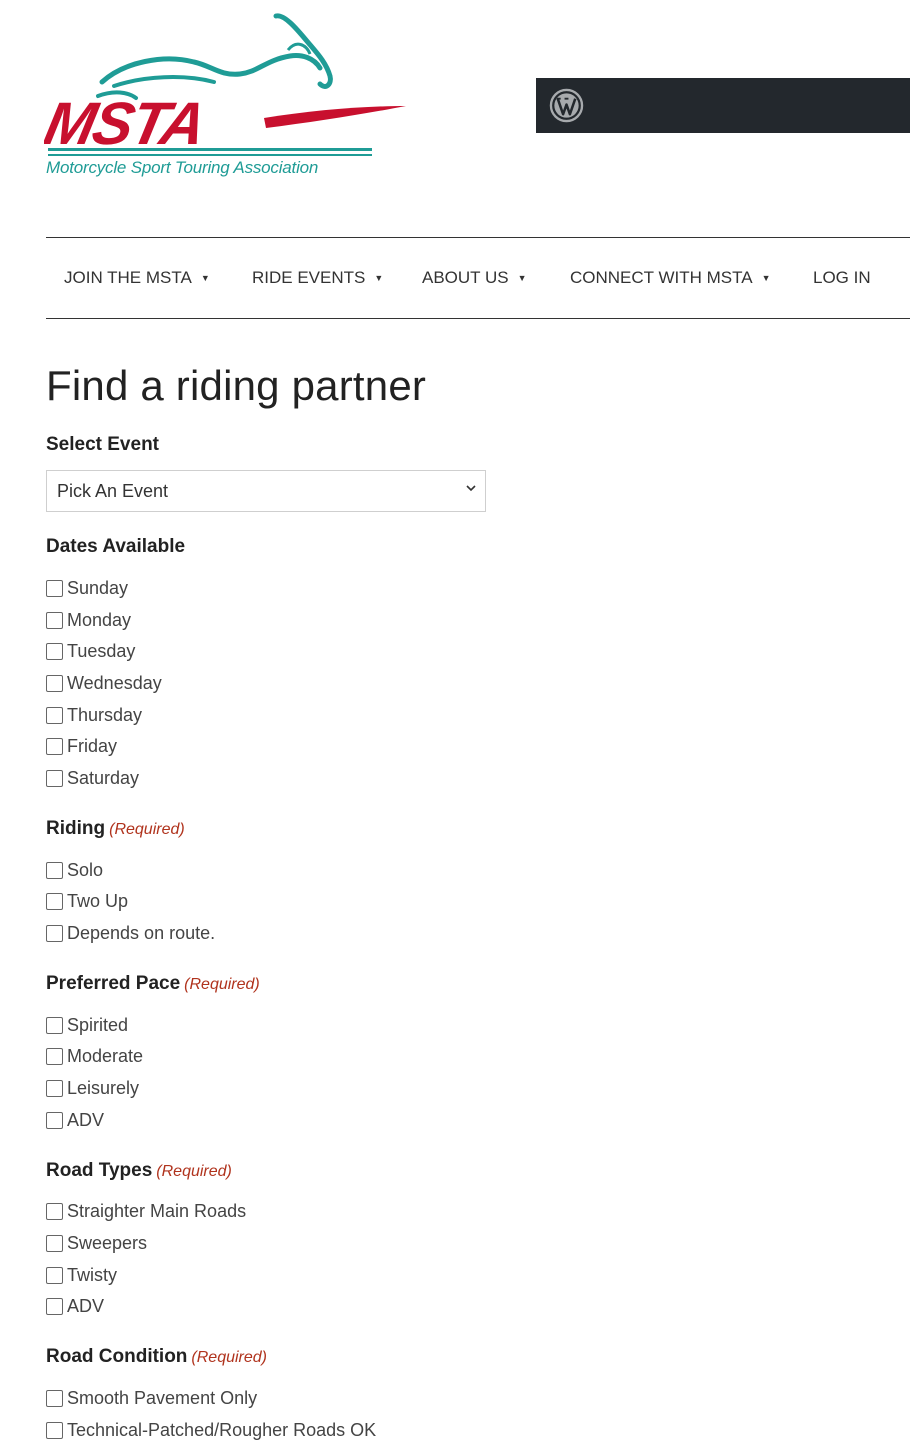 The height and width of the screenshot is (1453, 910). I want to click on checkbox-twisty: Twisty, so click(81, 1275).